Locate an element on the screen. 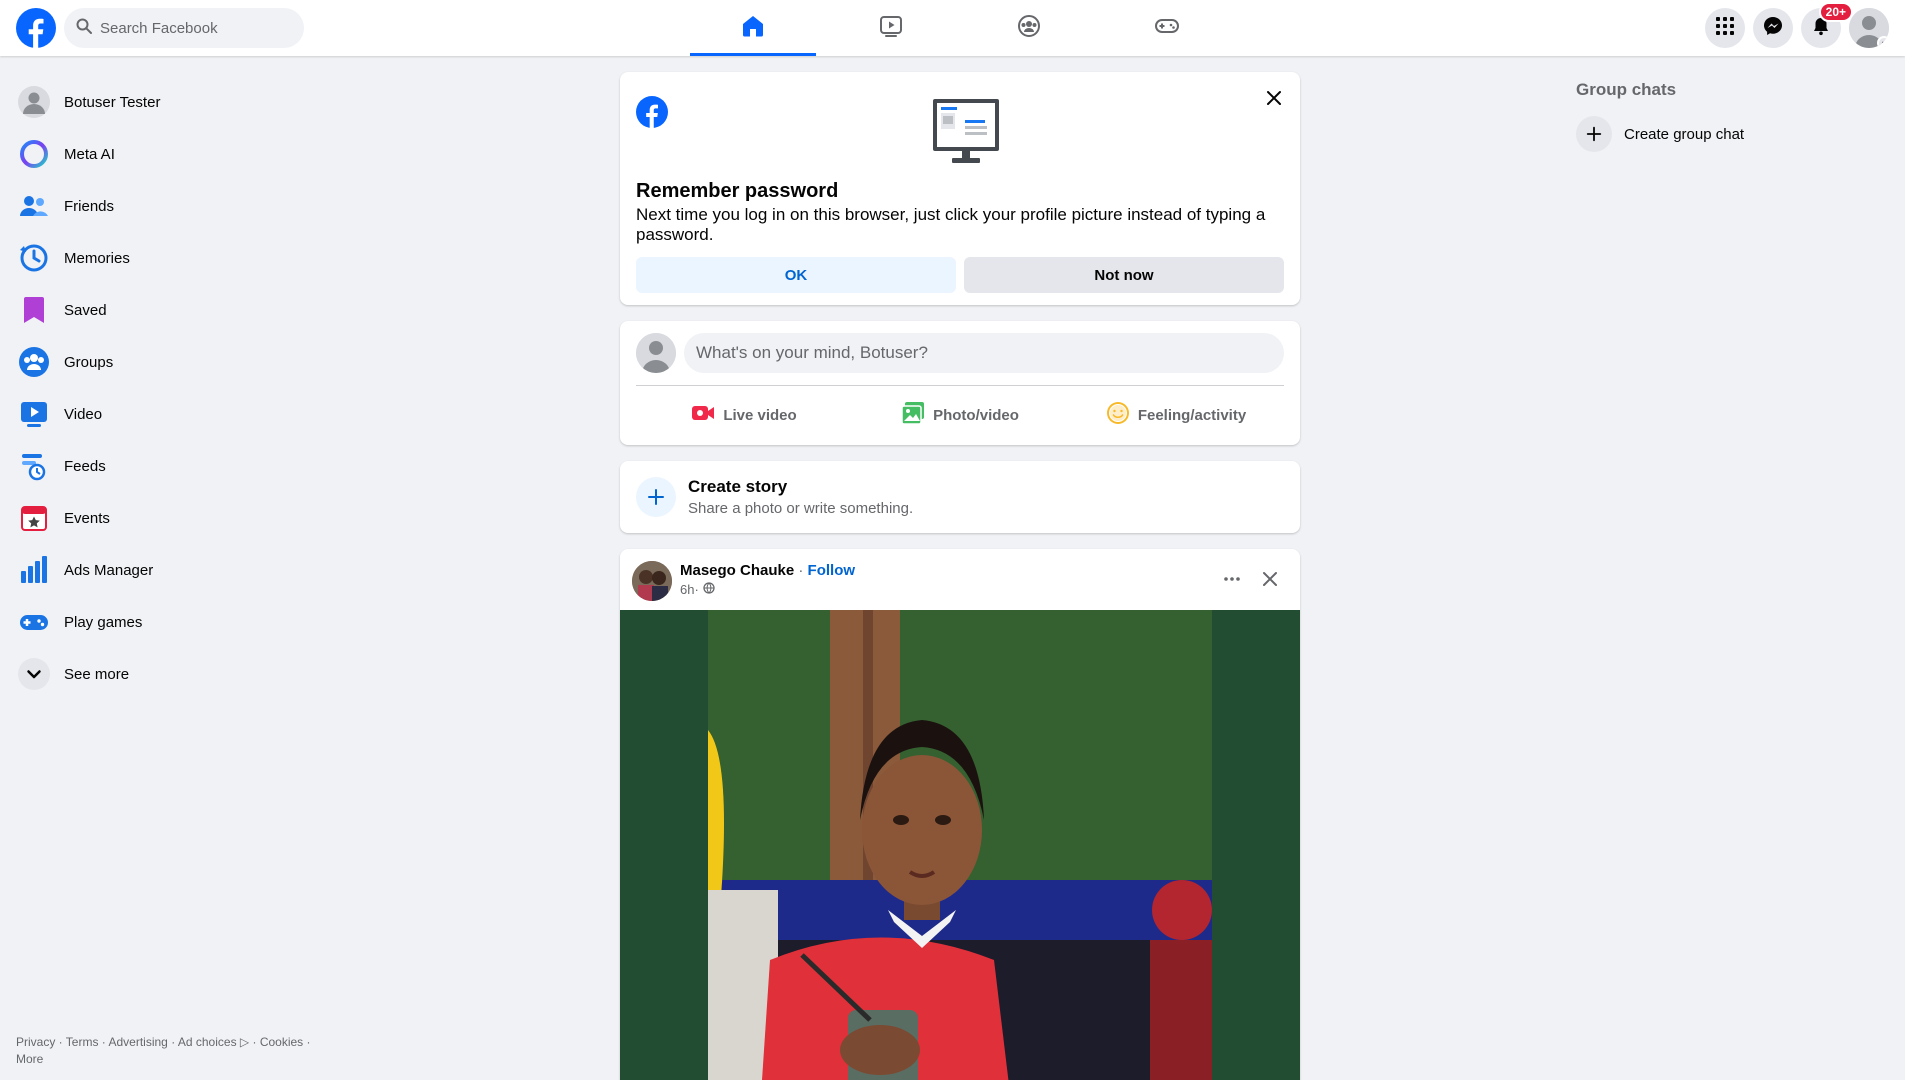  tab-home is located at coordinates (753, 28).